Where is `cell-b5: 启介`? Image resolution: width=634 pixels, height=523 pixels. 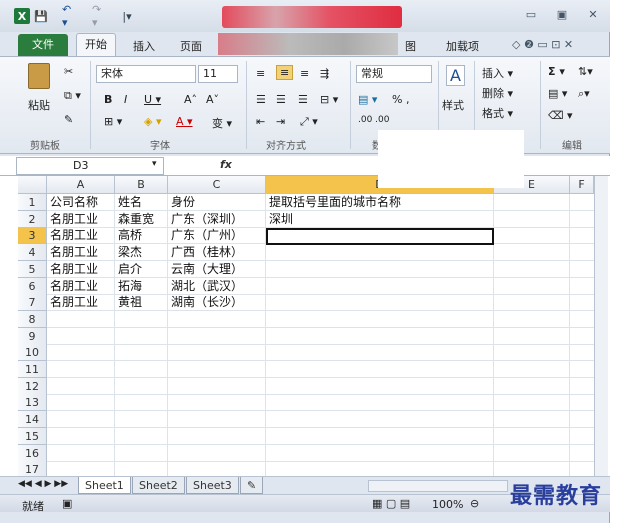
cell-b5: 启介 is located at coordinates (141, 269).